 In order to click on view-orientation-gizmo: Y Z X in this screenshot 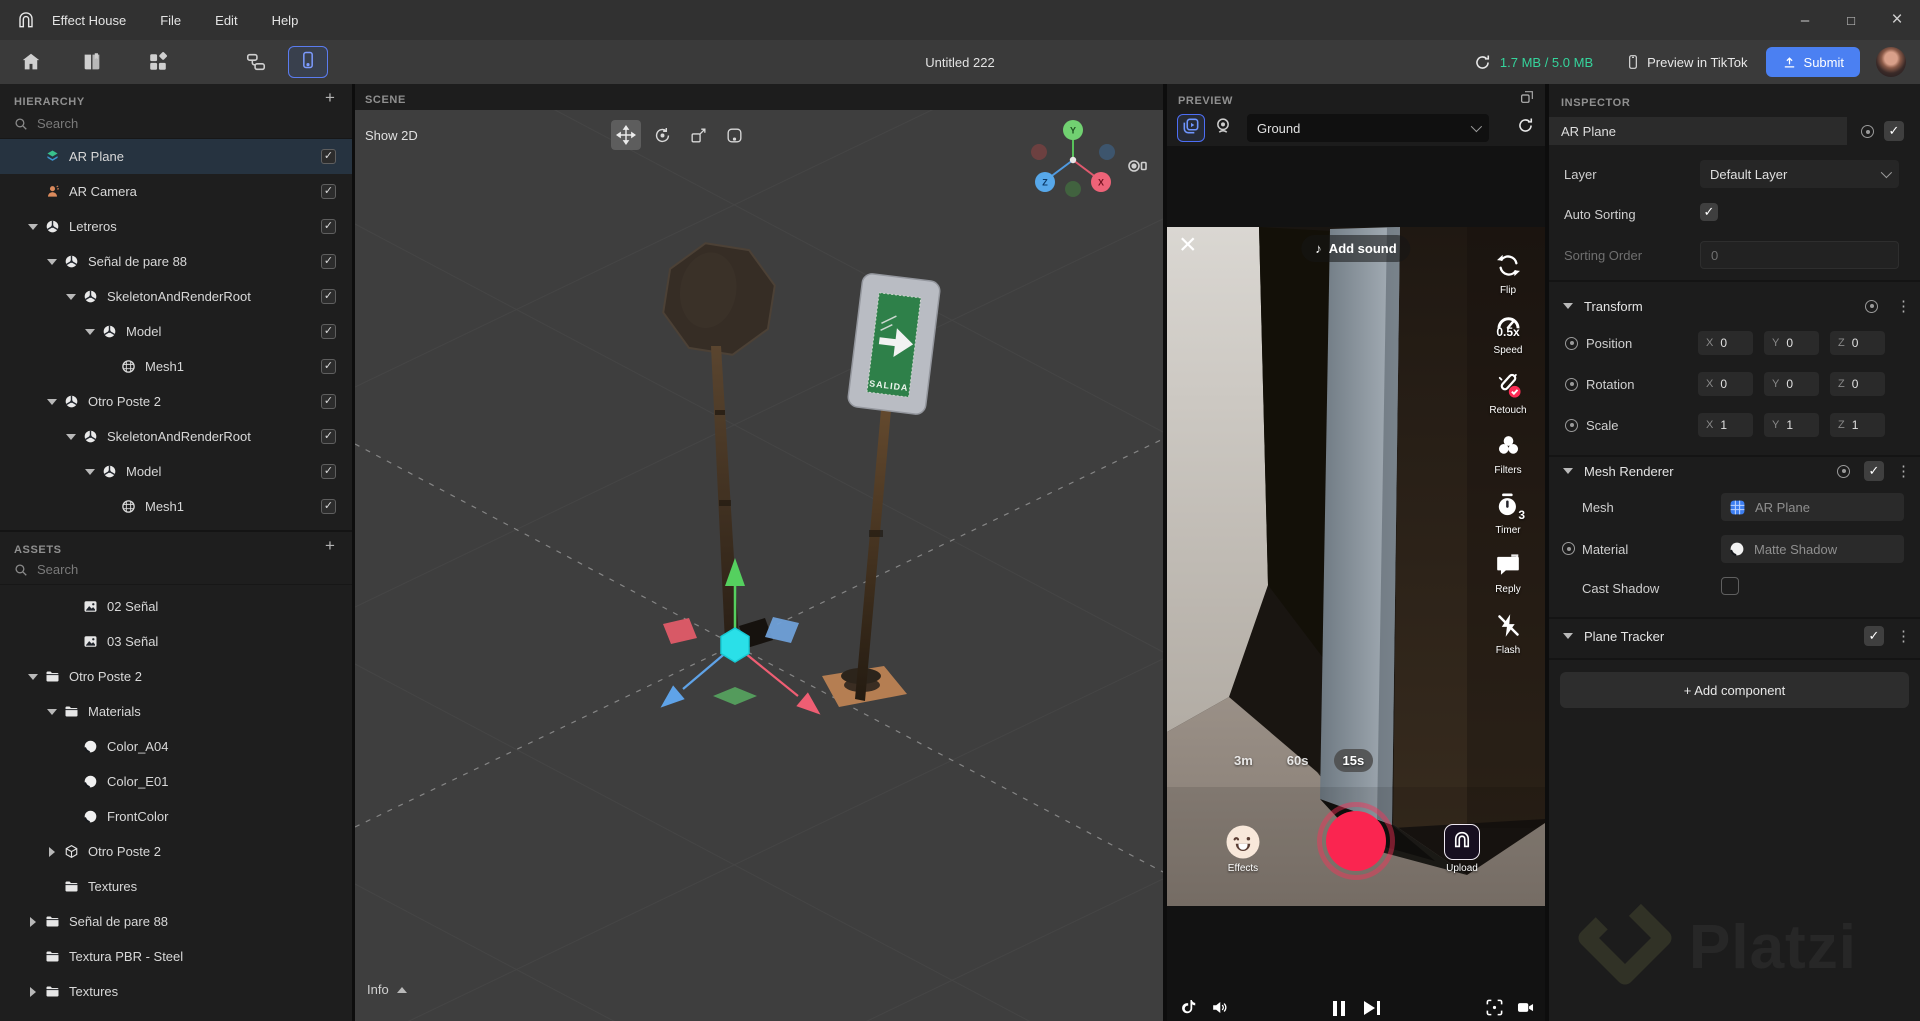, I will do `click(1073, 161)`.